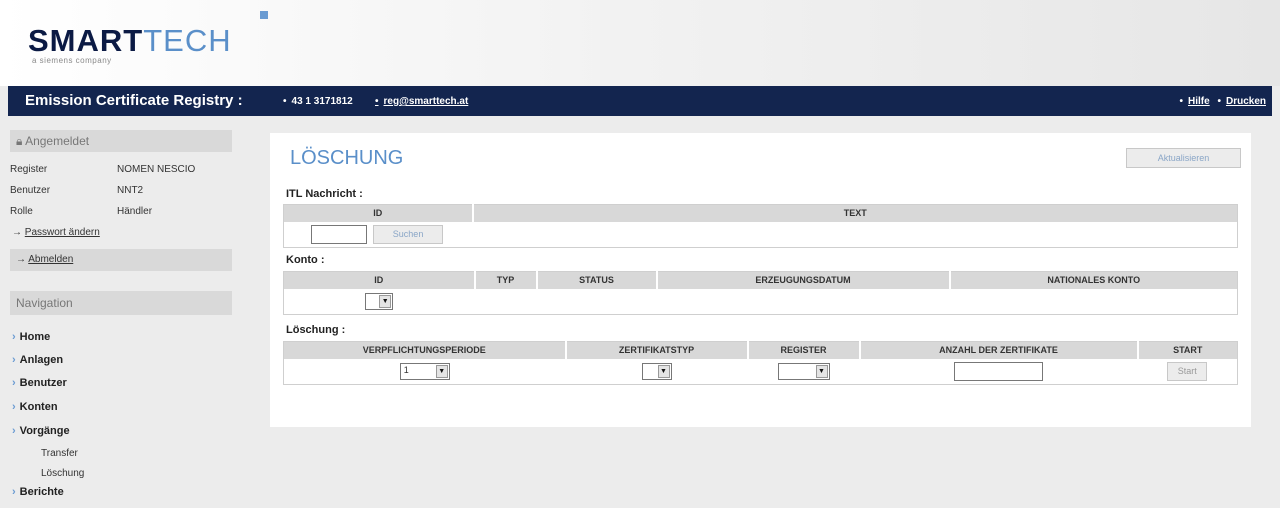 The height and width of the screenshot is (508, 1280). I want to click on konto-id-cell: ▼, so click(379, 302).